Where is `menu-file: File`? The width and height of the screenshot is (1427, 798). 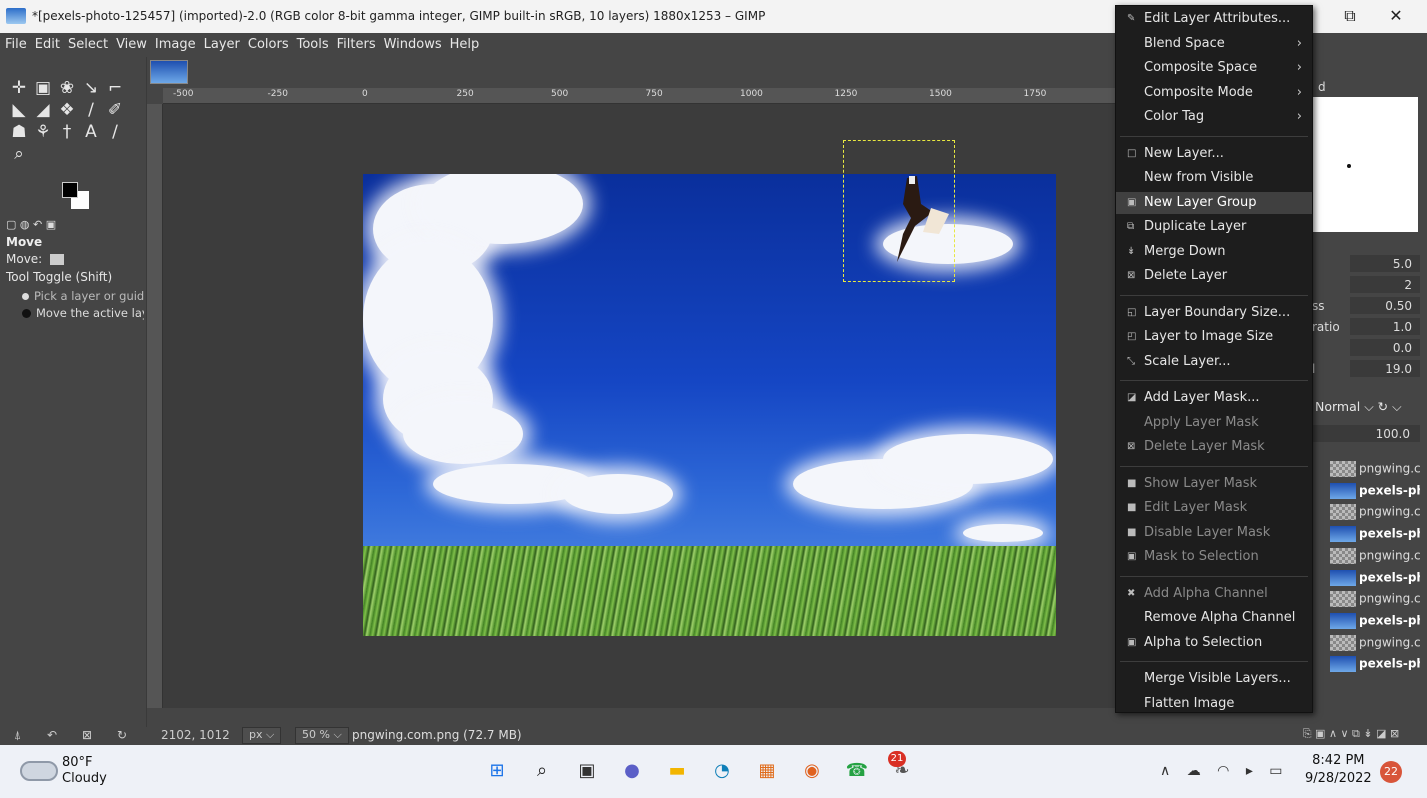 menu-file: File is located at coordinates (15, 42).